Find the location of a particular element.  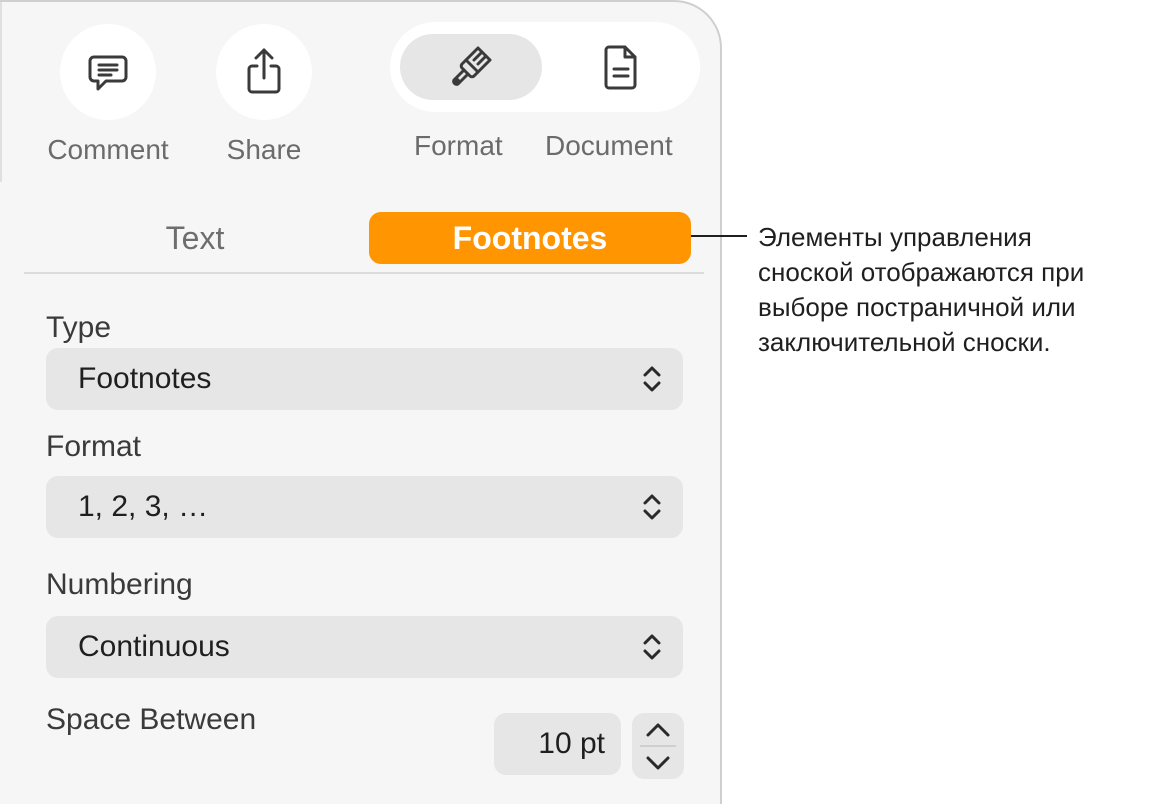

type-popup: Footnotes is located at coordinates (364, 379).